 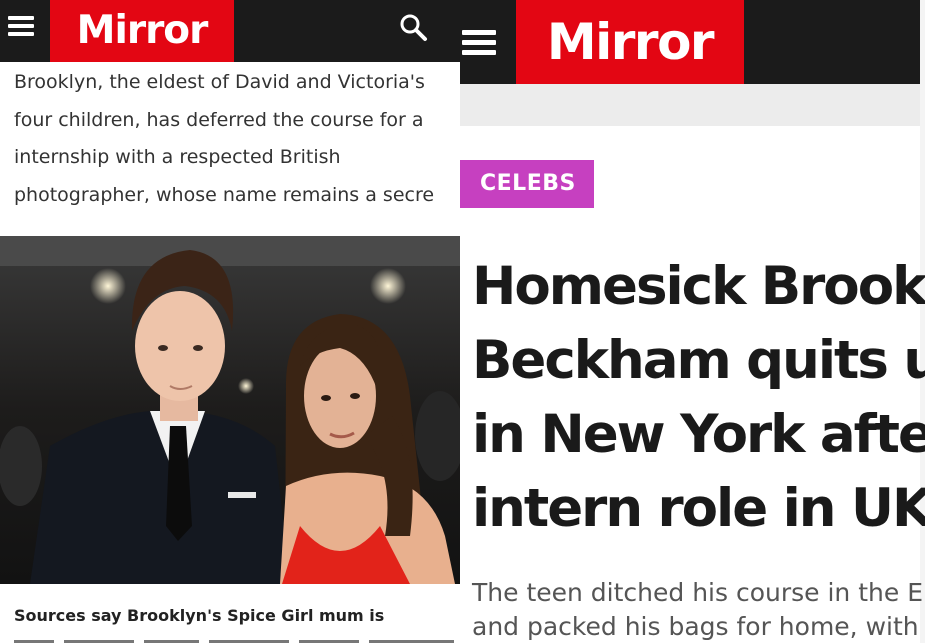 I want to click on standfirst-line: and packed his bags for home, with, so click(x=695, y=626).